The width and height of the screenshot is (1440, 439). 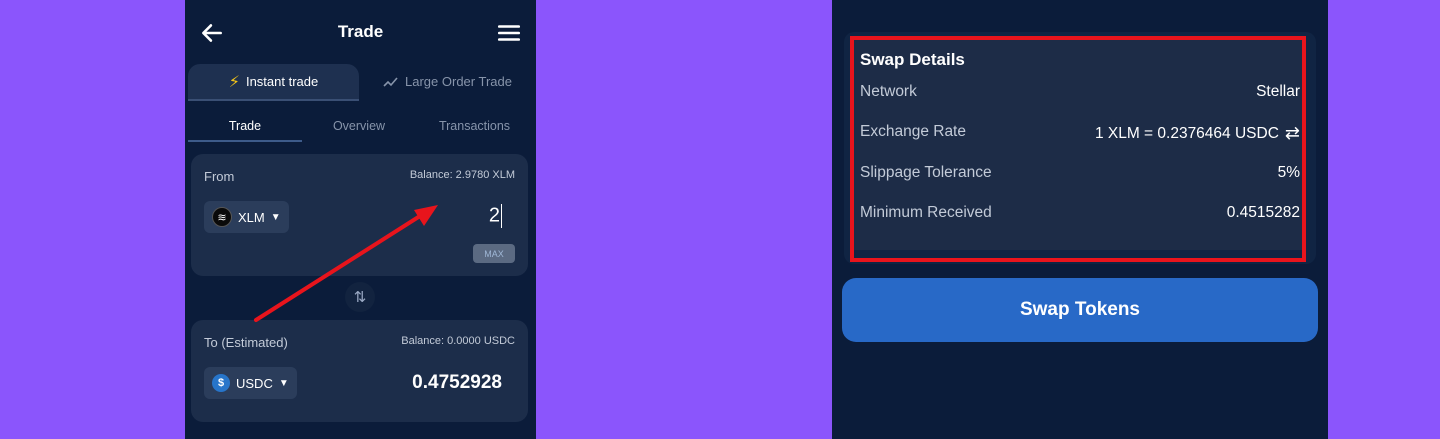 What do you see at coordinates (245, 127) in the screenshot?
I see `tab-trade: Trade` at bounding box center [245, 127].